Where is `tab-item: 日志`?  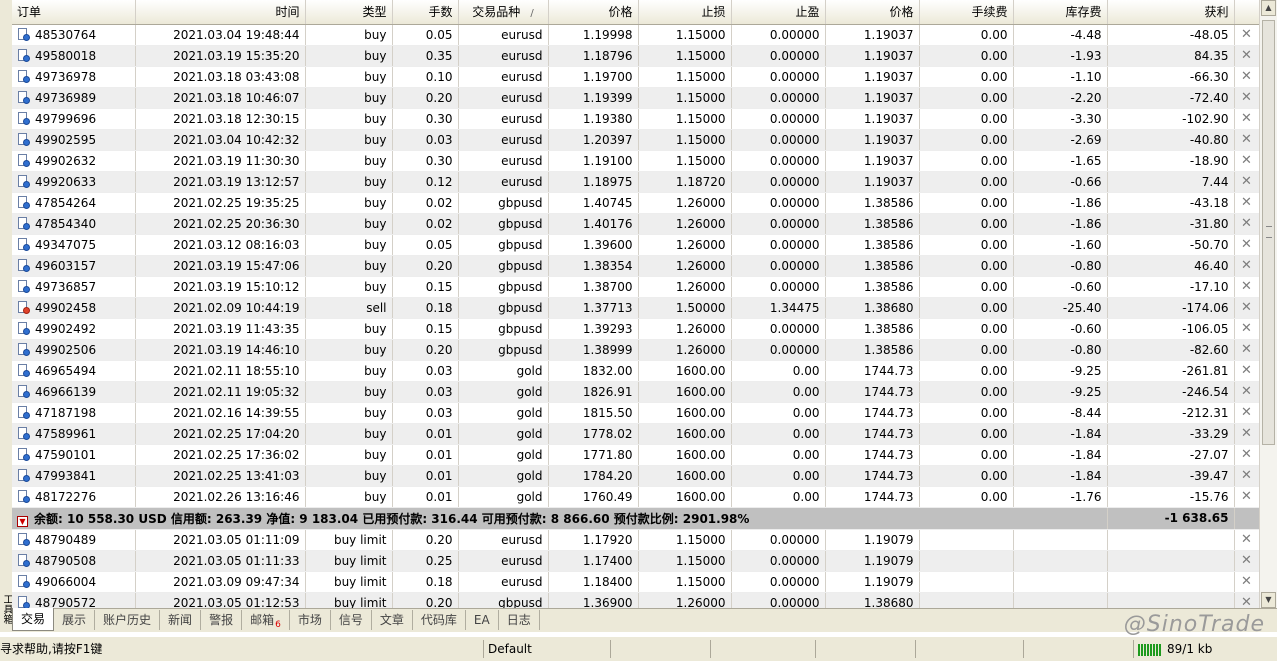 tab-item: 日志 is located at coordinates (519, 620).